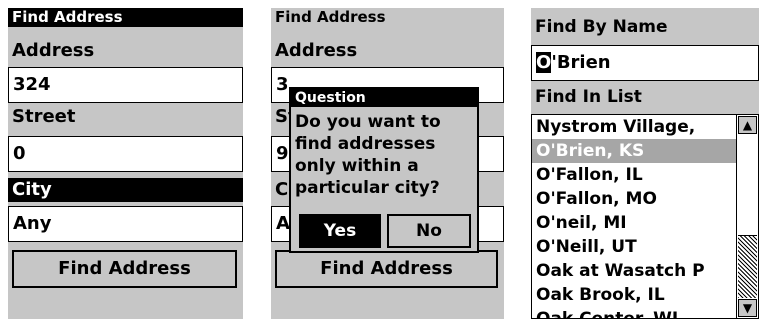 This screenshot has width=762, height=321. I want to click on list-item: O'neil, MI, so click(634, 223).